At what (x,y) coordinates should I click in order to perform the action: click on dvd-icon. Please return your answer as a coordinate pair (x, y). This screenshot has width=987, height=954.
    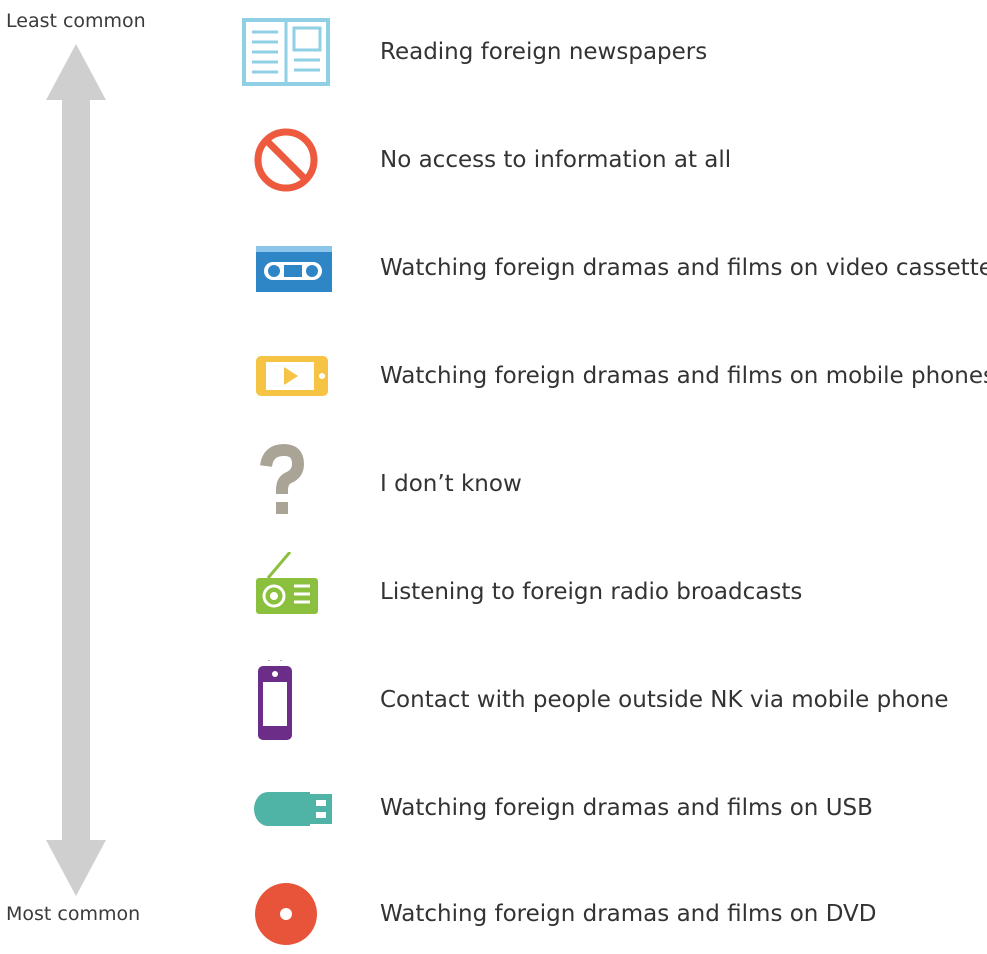
    Looking at the image, I should click on (286, 914).